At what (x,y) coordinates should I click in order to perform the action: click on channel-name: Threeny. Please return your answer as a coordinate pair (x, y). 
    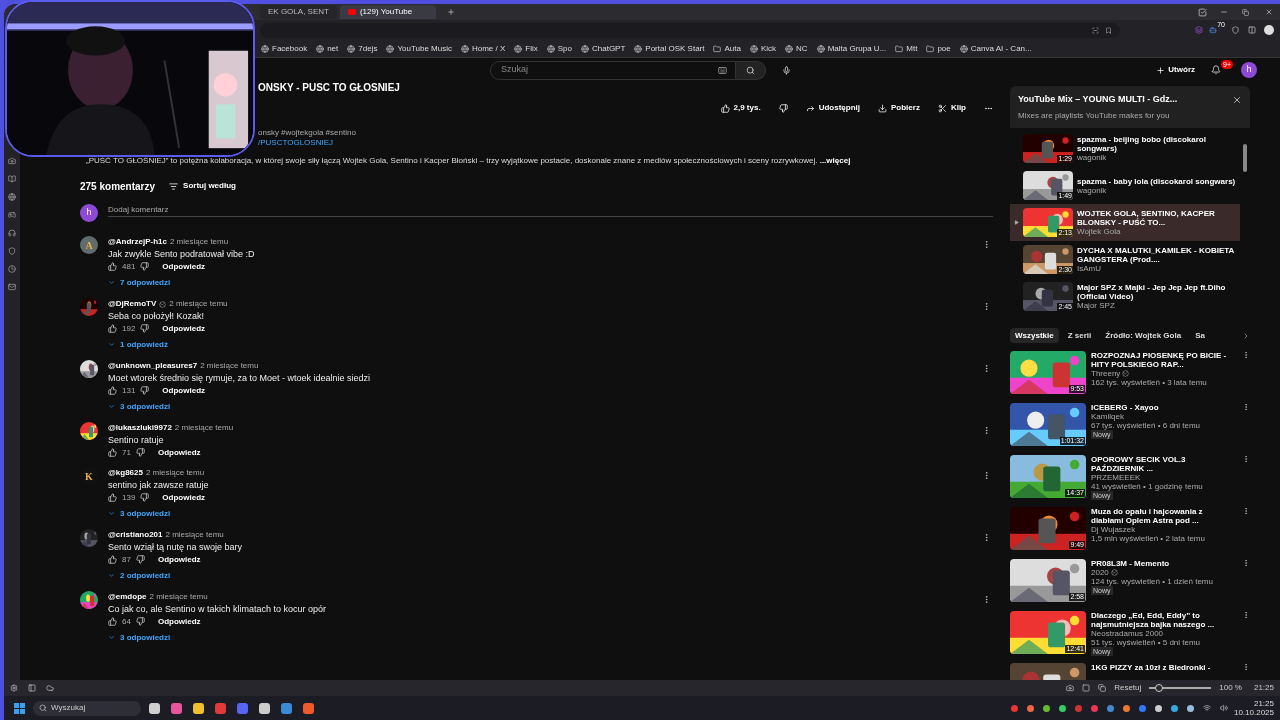
    Looking at the image, I should click on (1106, 373).